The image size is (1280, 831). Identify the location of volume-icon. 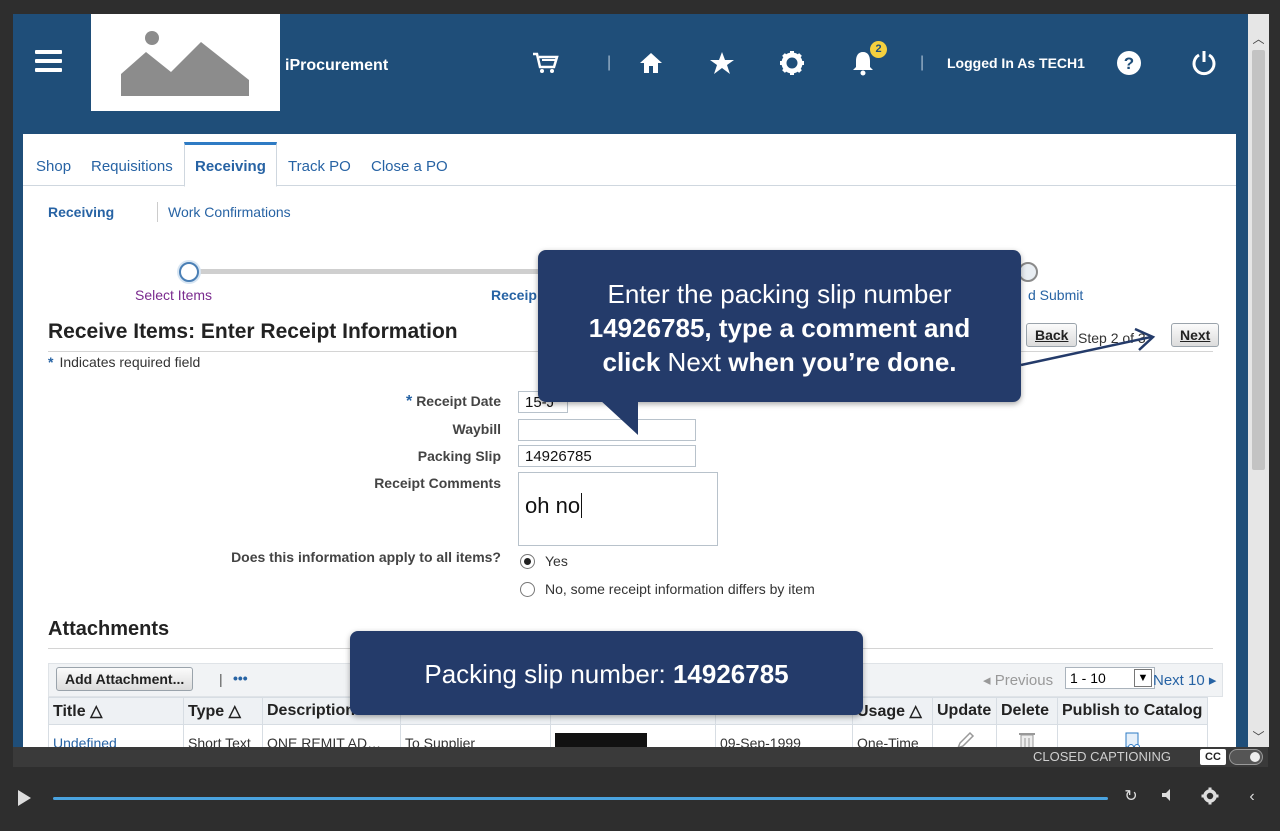
(1168, 797).